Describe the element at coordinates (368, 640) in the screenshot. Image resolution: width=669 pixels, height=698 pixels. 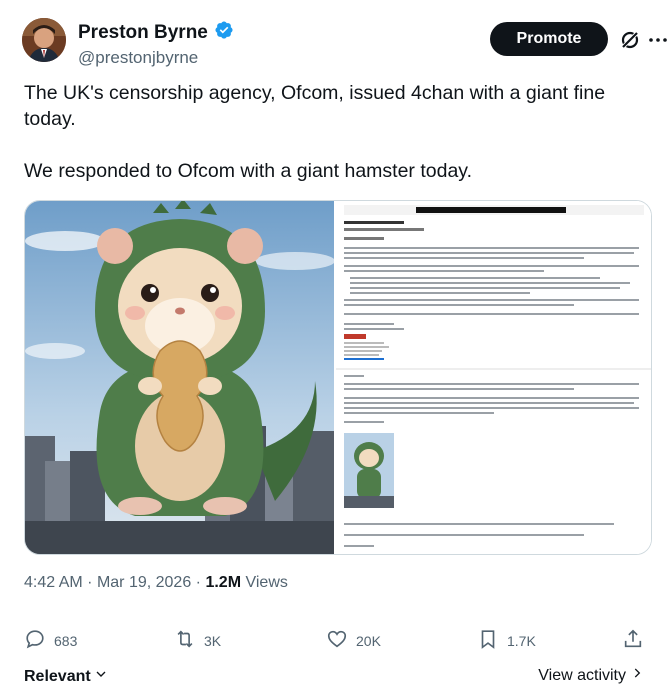
I see `like-count: 20K` at that location.